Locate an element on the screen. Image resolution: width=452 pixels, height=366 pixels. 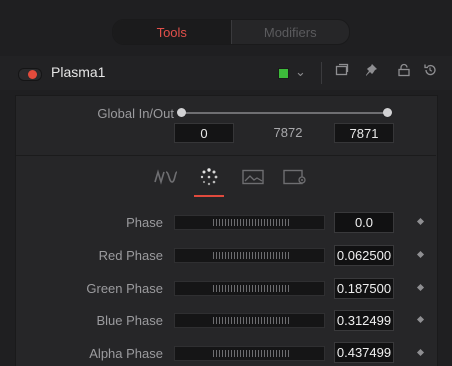
chevron-down-icon: ⌄ is located at coordinates (300, 72).